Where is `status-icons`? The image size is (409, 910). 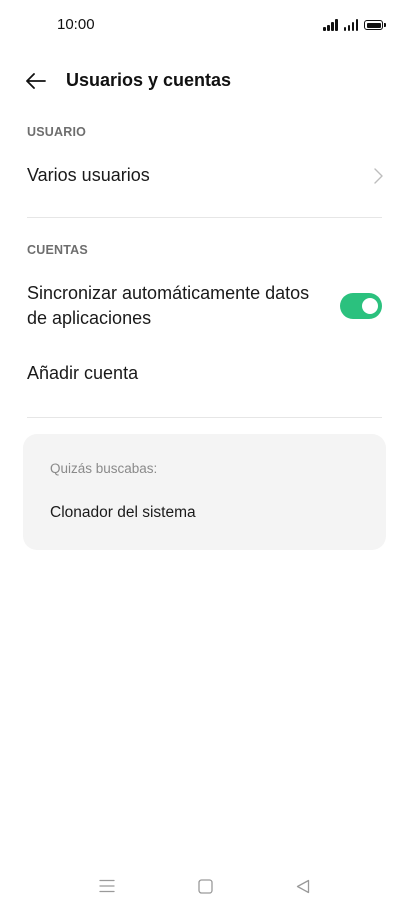
status-icons is located at coordinates (354, 24).